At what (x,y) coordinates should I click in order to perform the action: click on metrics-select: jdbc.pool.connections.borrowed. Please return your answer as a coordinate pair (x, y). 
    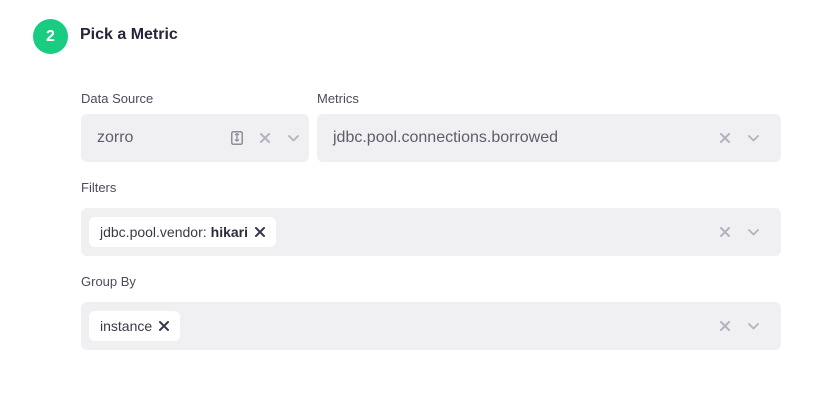
    Looking at the image, I should click on (549, 138).